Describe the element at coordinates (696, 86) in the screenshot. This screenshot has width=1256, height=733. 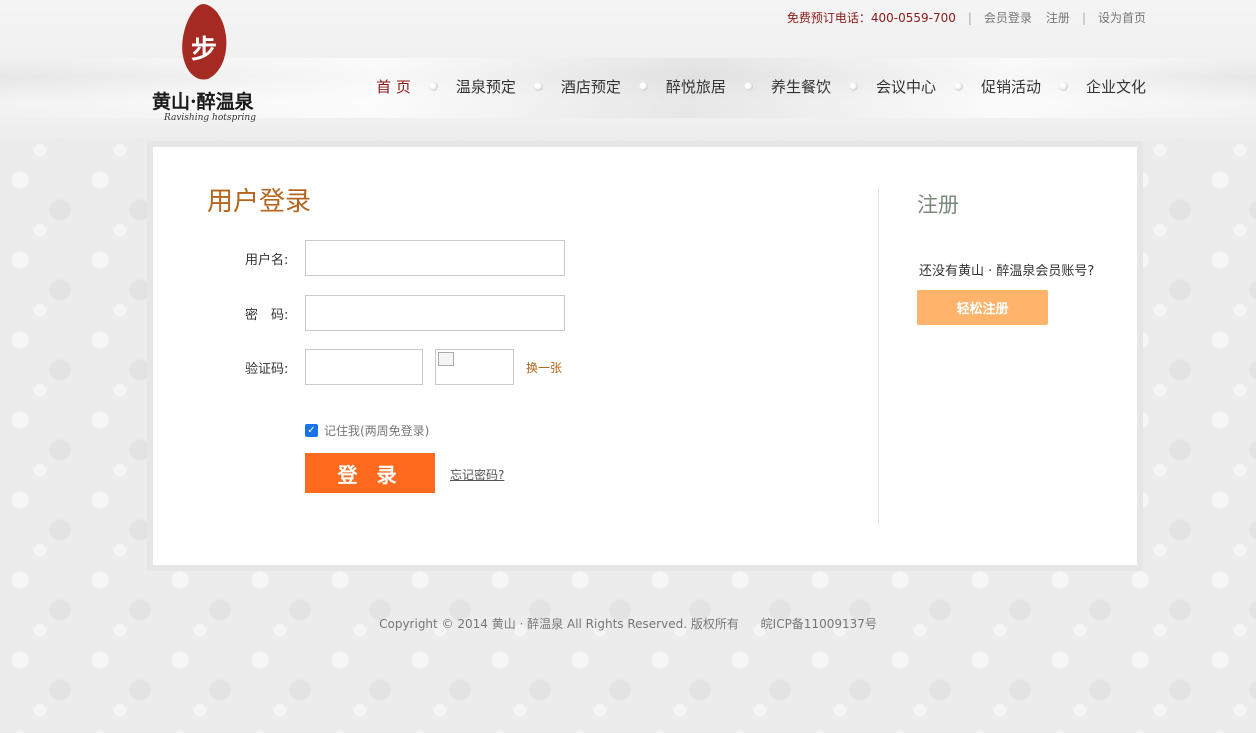
I see `nav-item-travel-stay: 醉悦旅居` at that location.